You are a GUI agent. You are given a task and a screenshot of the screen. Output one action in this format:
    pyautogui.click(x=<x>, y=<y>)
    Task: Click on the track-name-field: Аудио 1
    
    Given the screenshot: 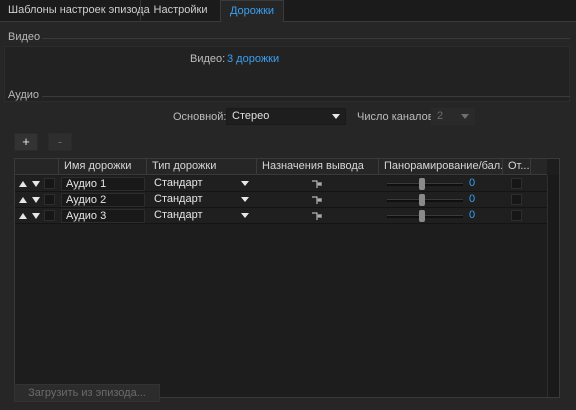 What is the action you would take?
    pyautogui.click(x=103, y=184)
    